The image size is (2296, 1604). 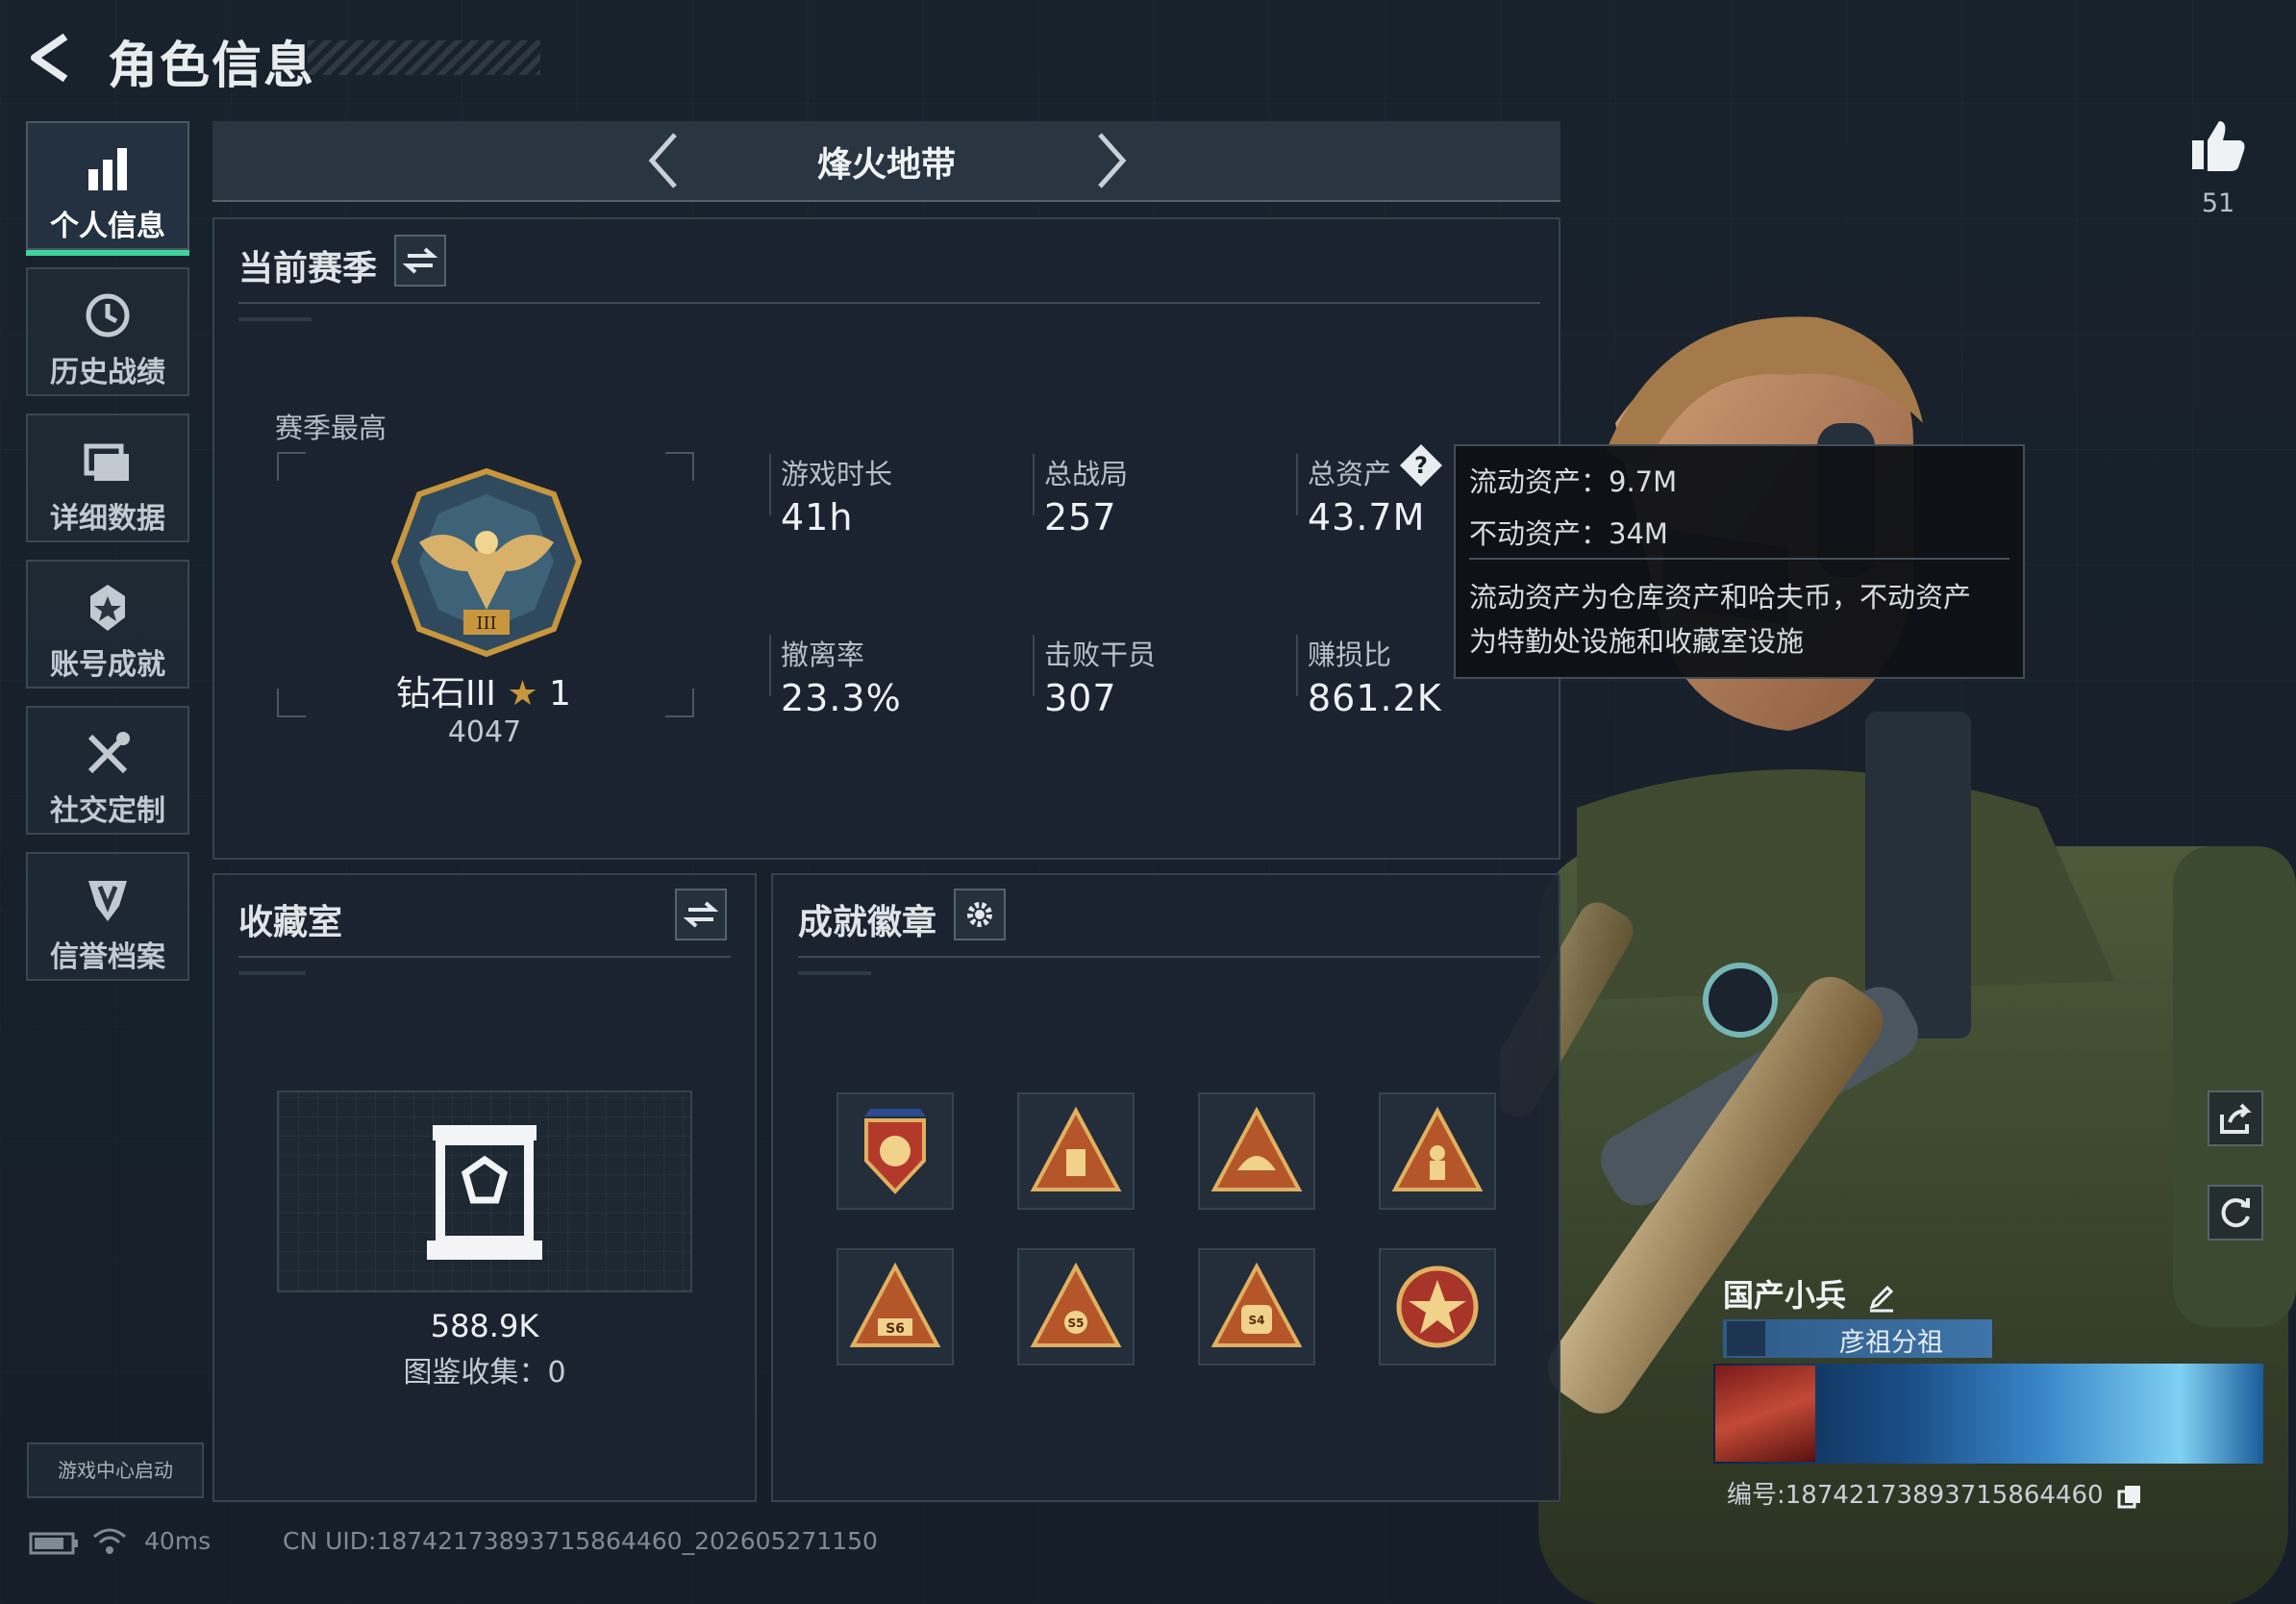 I want to click on thumbs-up-icon, so click(x=2218, y=145).